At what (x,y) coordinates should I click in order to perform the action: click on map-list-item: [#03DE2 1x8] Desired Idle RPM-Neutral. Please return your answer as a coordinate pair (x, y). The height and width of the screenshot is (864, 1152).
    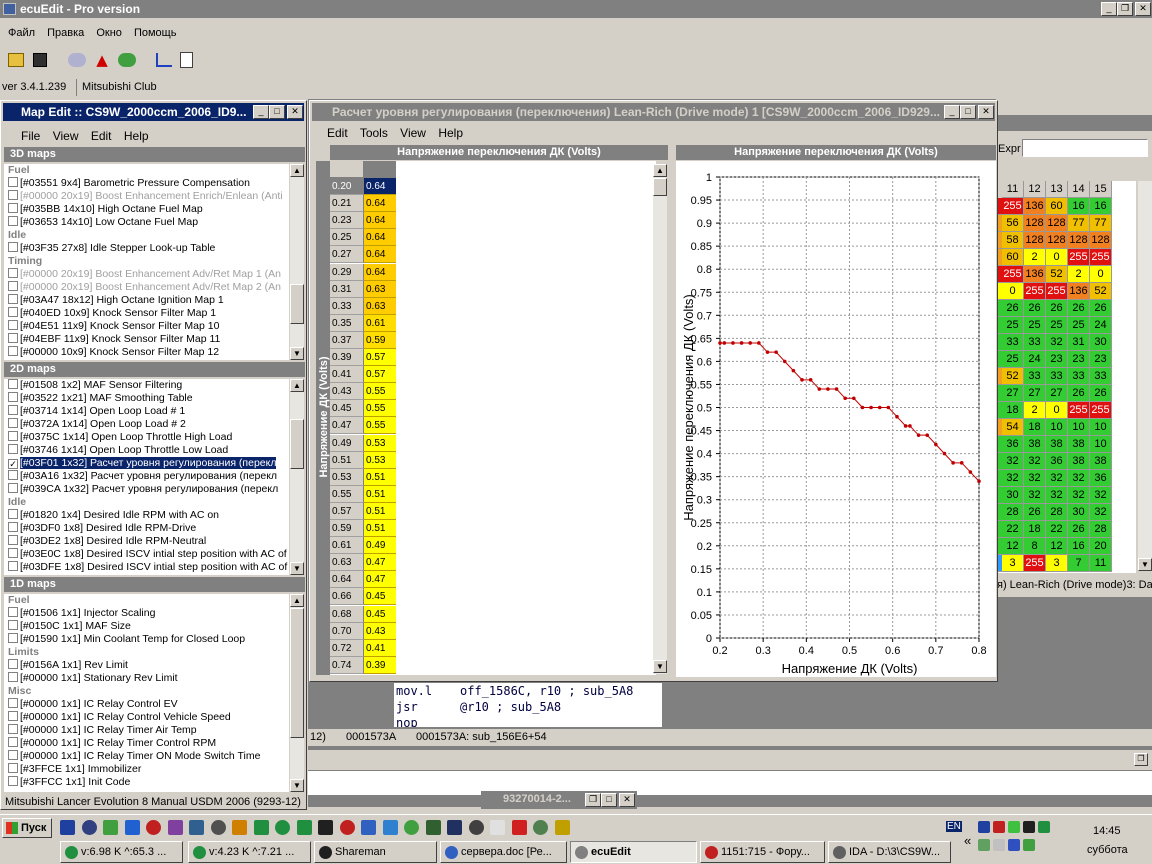
    Looking at the image, I should click on (146, 541).